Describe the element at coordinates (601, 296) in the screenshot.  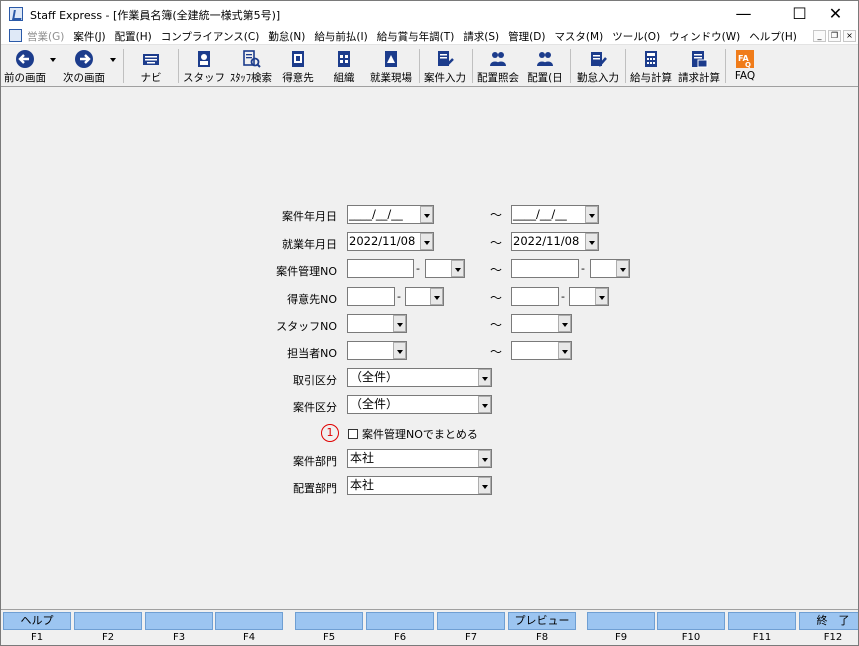
I see `customer-no-to-sub-dropdown` at that location.